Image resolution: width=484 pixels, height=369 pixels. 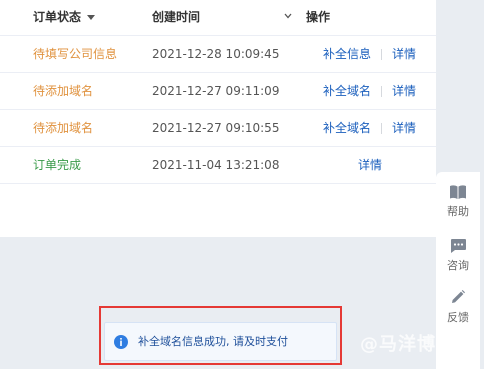 I want to click on feedback-label: 反馈, so click(x=458, y=317).